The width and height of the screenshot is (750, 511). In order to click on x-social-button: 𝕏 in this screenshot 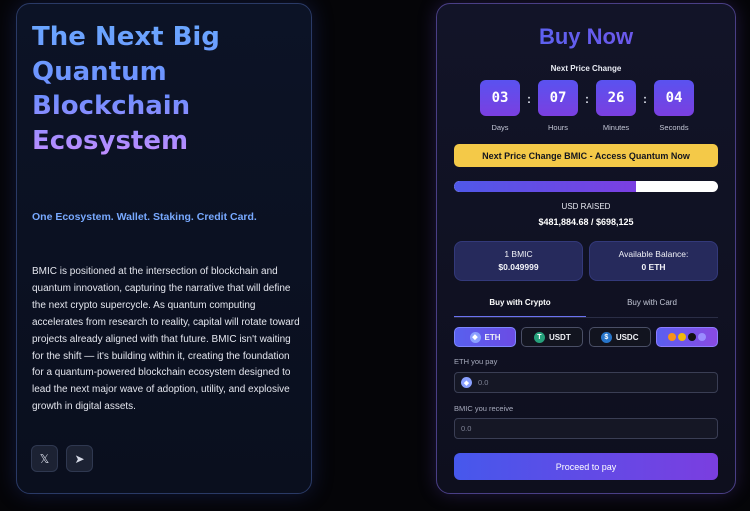, I will do `click(44, 458)`.